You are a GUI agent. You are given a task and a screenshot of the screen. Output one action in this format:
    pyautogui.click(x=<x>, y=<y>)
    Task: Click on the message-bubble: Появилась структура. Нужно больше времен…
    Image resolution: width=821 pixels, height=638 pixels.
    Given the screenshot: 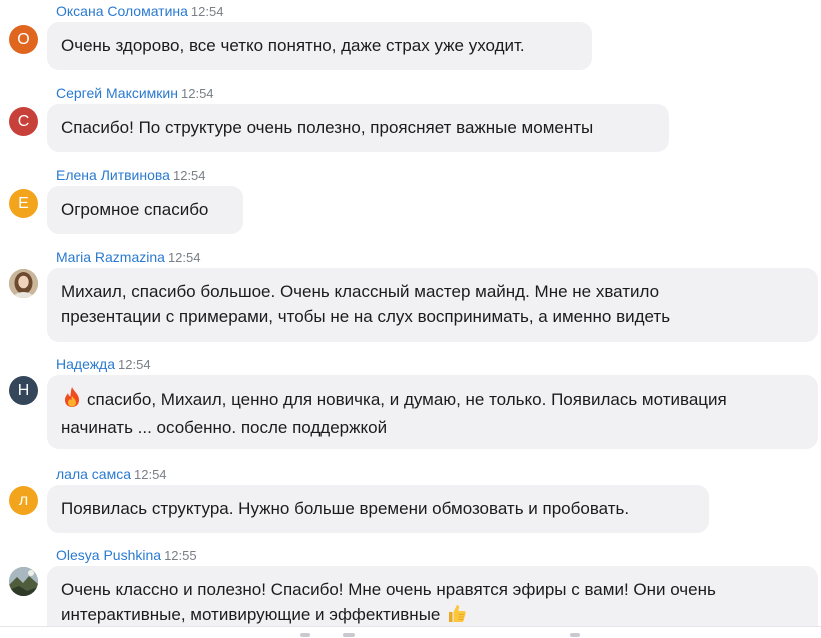 What is the action you would take?
    pyautogui.click(x=378, y=509)
    